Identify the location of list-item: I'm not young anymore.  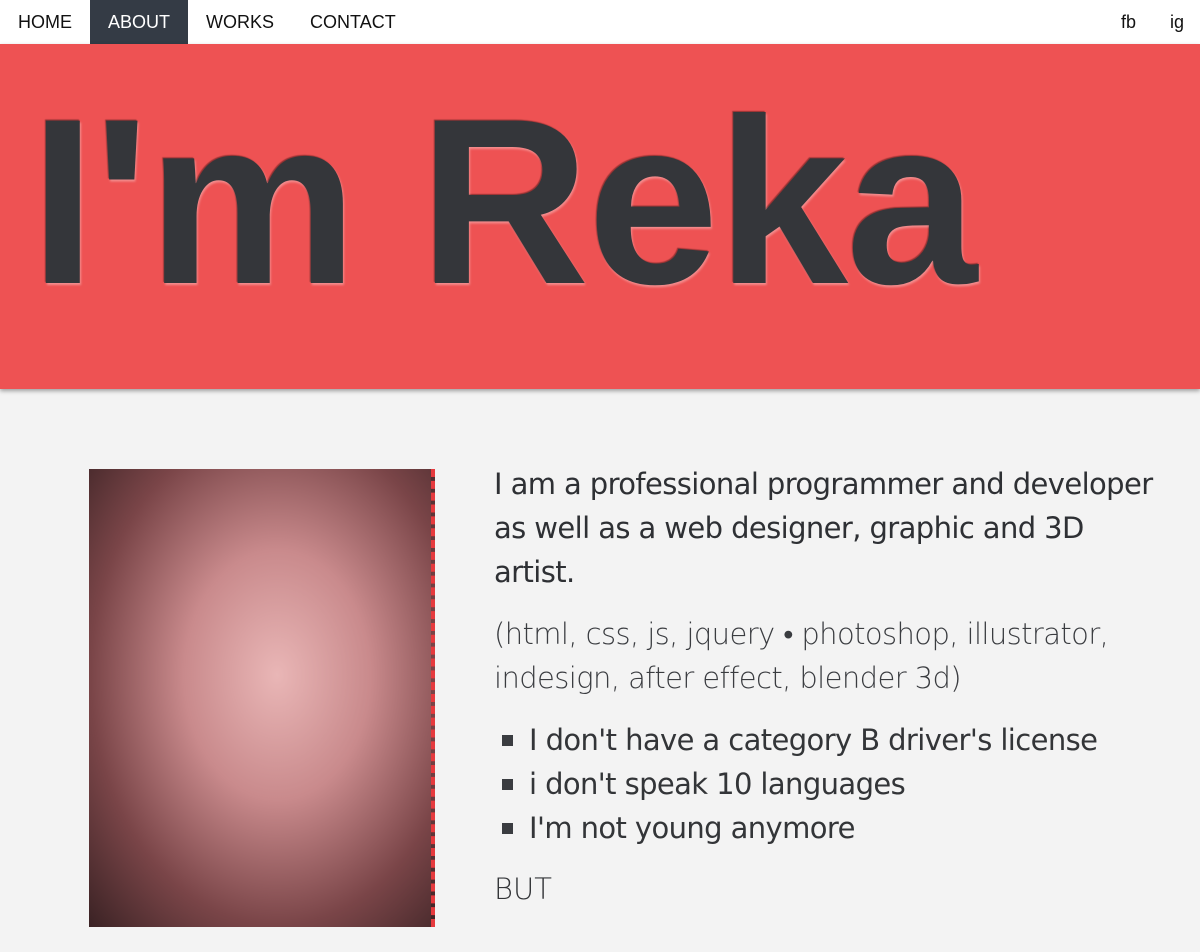
(824, 828).